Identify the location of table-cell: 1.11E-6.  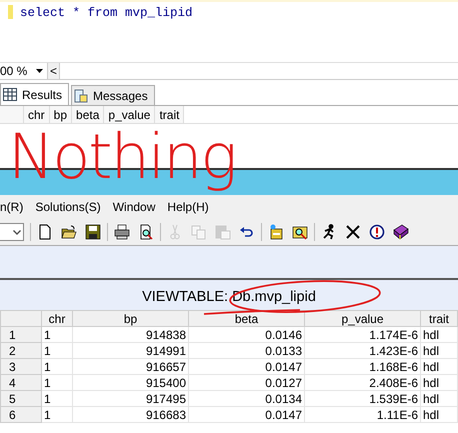
(362, 414).